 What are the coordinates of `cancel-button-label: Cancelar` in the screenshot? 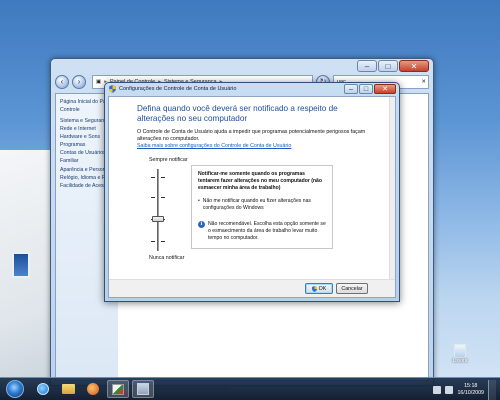 It's located at (352, 288).